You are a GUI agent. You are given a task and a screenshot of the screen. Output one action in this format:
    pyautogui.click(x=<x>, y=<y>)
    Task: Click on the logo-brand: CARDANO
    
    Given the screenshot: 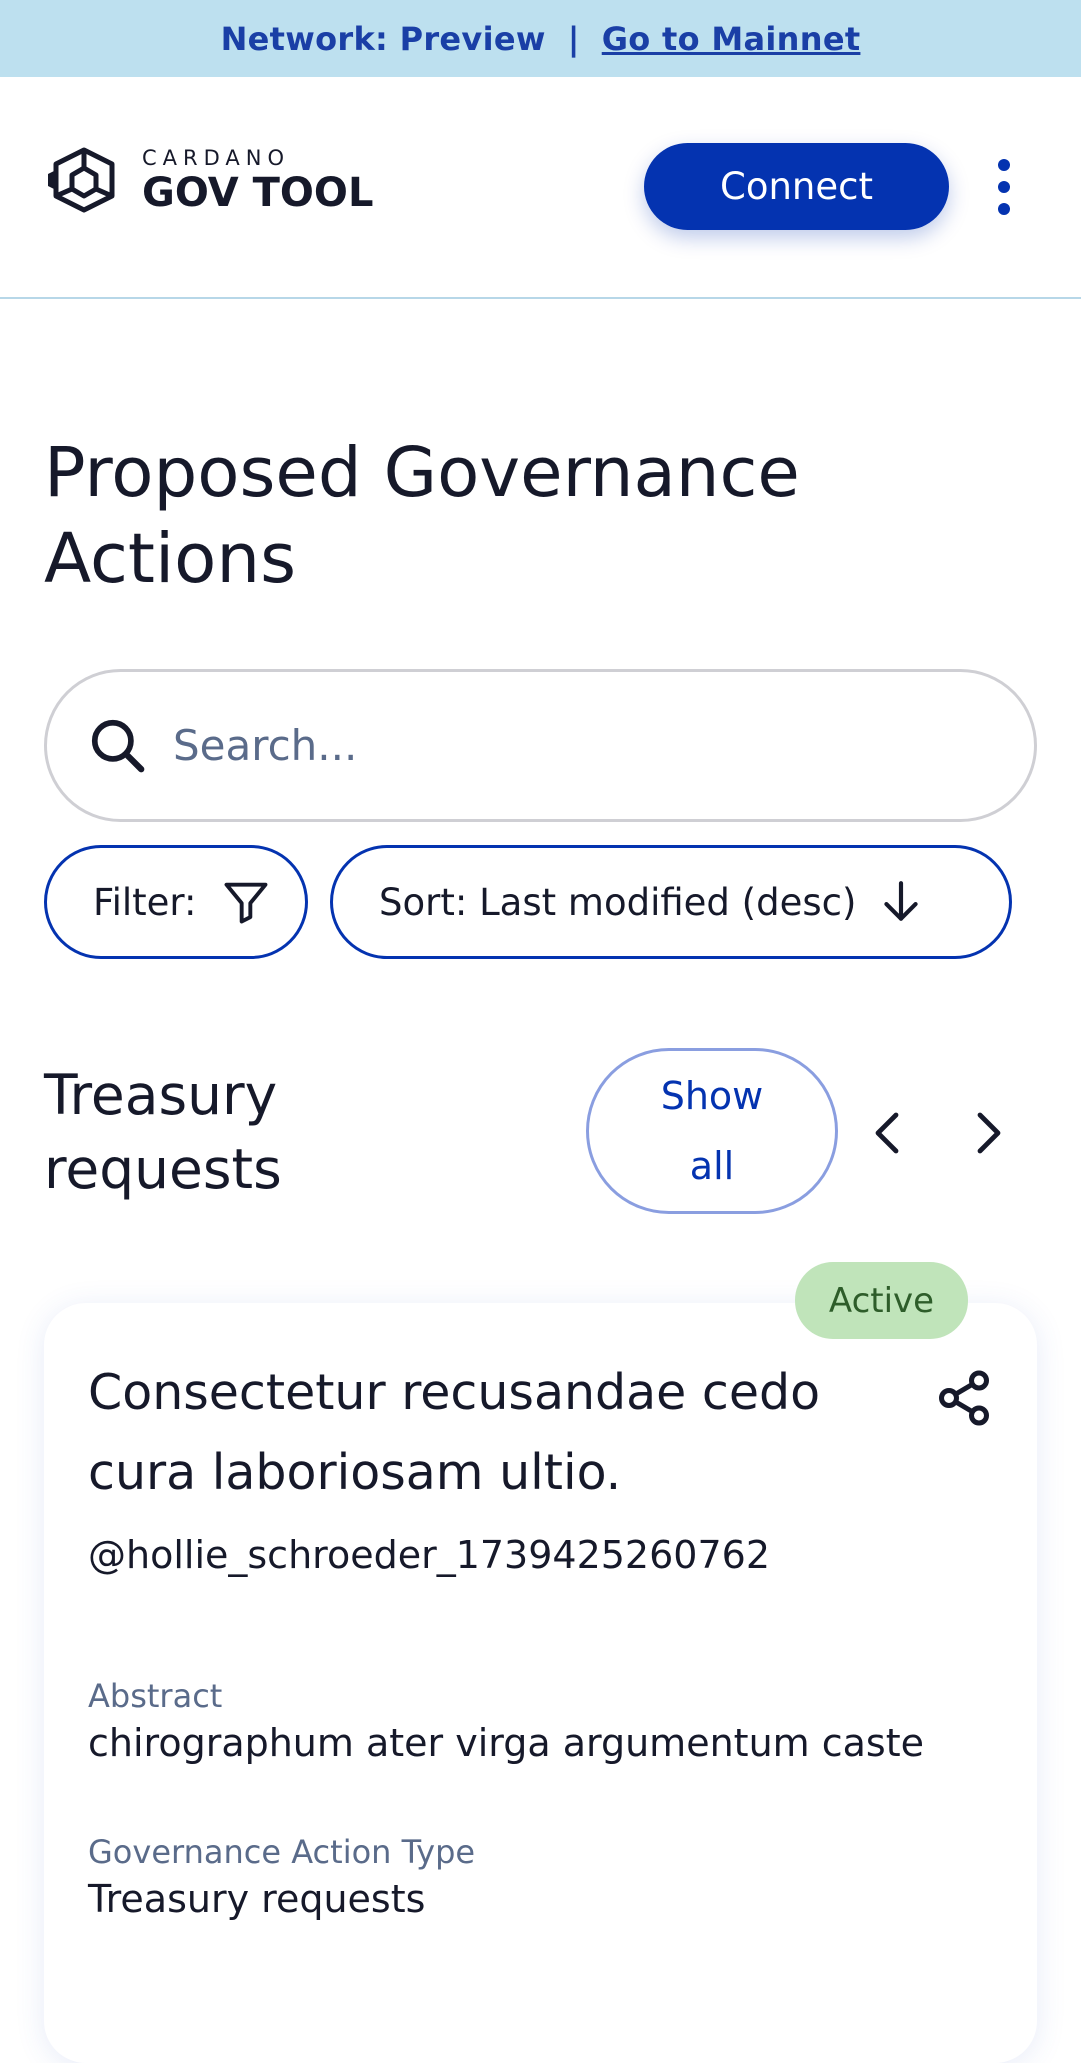 What is the action you would take?
    pyautogui.click(x=216, y=157)
    